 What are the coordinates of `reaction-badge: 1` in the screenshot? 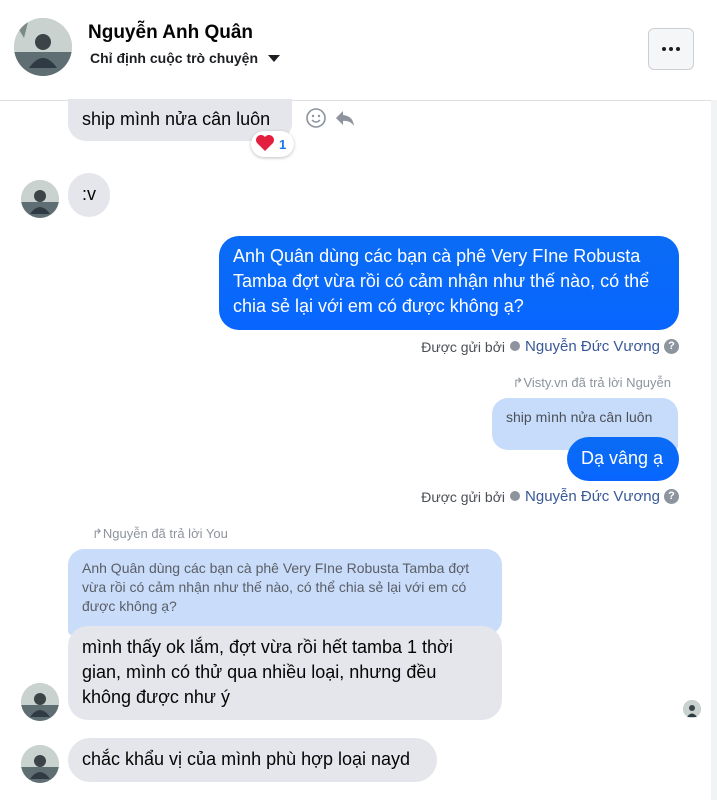 It's located at (273, 144).